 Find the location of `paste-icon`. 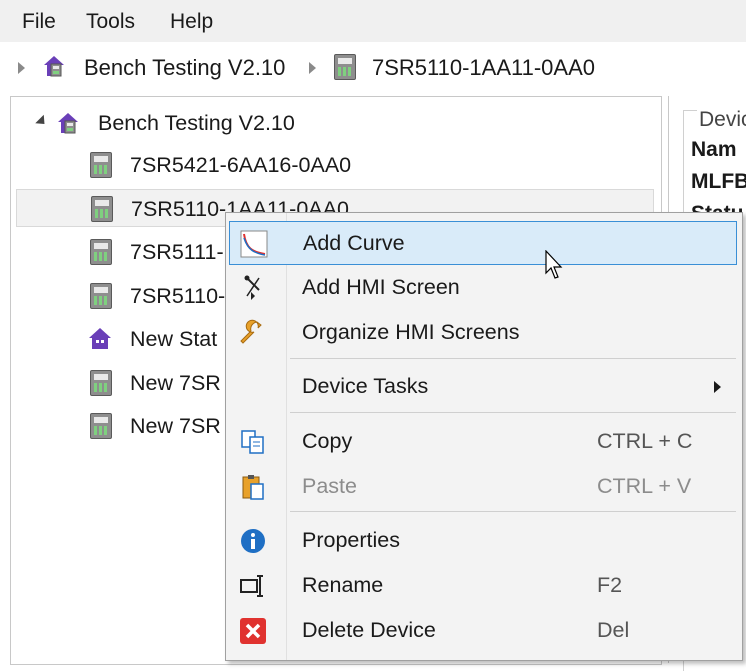

paste-icon is located at coordinates (253, 487).